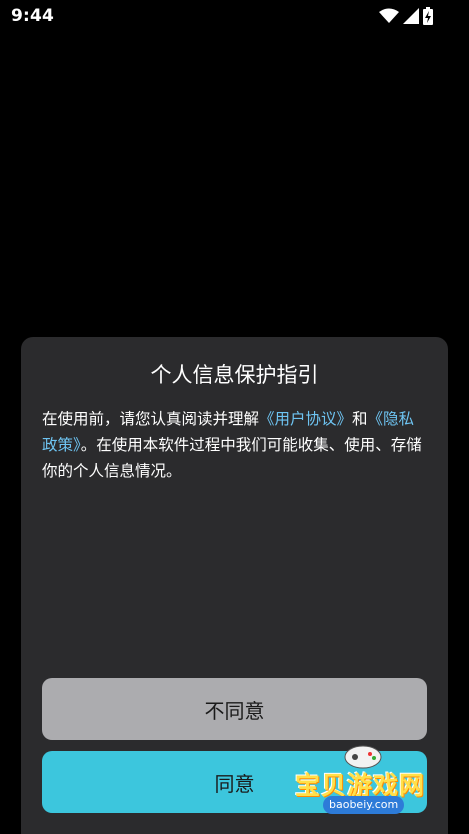 The height and width of the screenshot is (834, 469). What do you see at coordinates (33, 16) in the screenshot?
I see `status-time: 9:44` at bounding box center [33, 16].